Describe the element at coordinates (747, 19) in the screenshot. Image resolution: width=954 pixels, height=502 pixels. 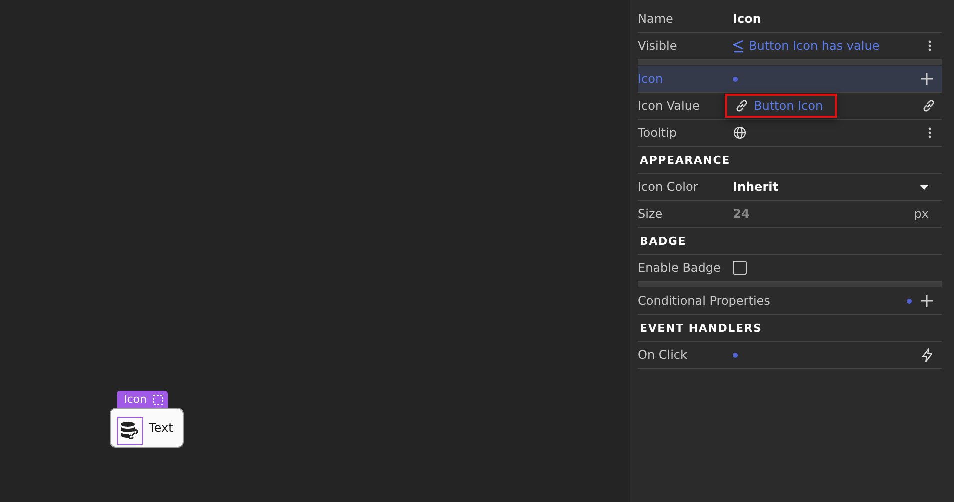
I see `property-value: Icon` at that location.